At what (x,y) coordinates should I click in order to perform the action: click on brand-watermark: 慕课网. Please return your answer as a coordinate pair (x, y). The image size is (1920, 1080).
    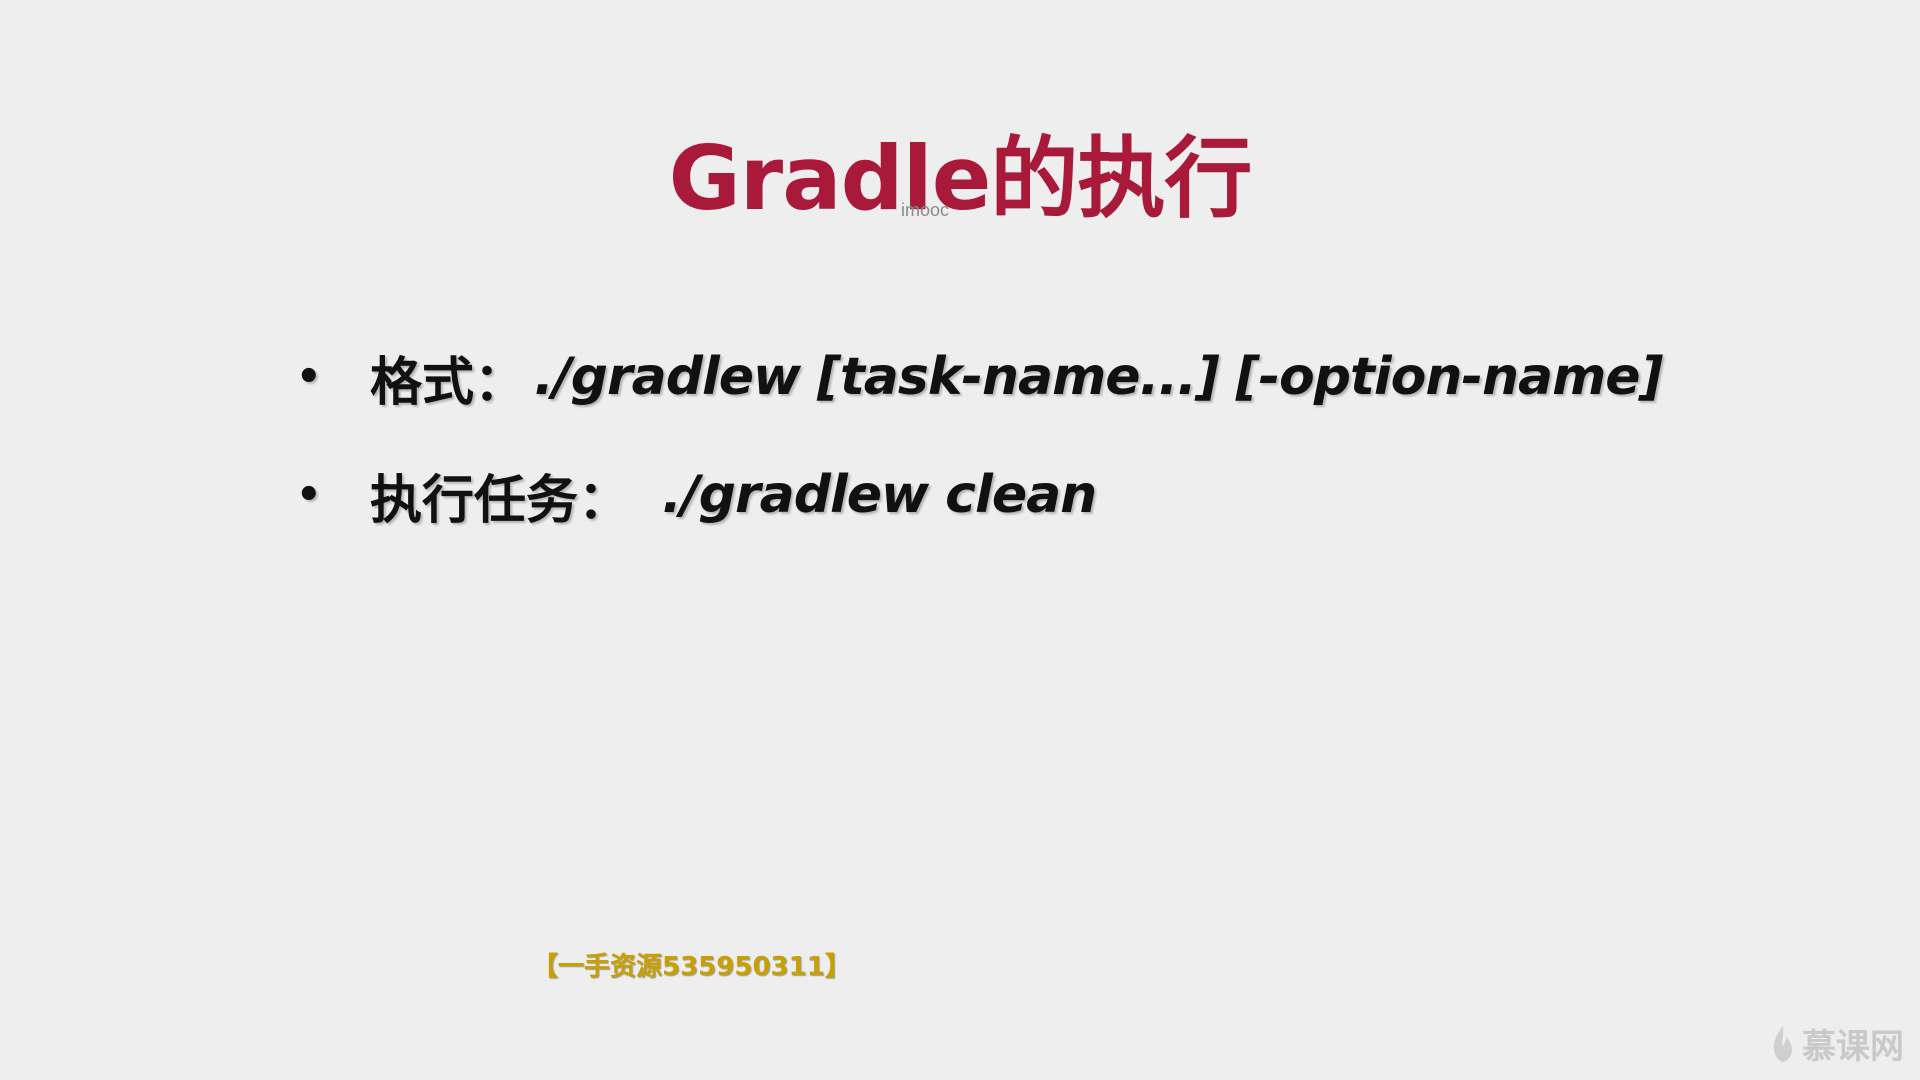
    Looking at the image, I should click on (1837, 1043).